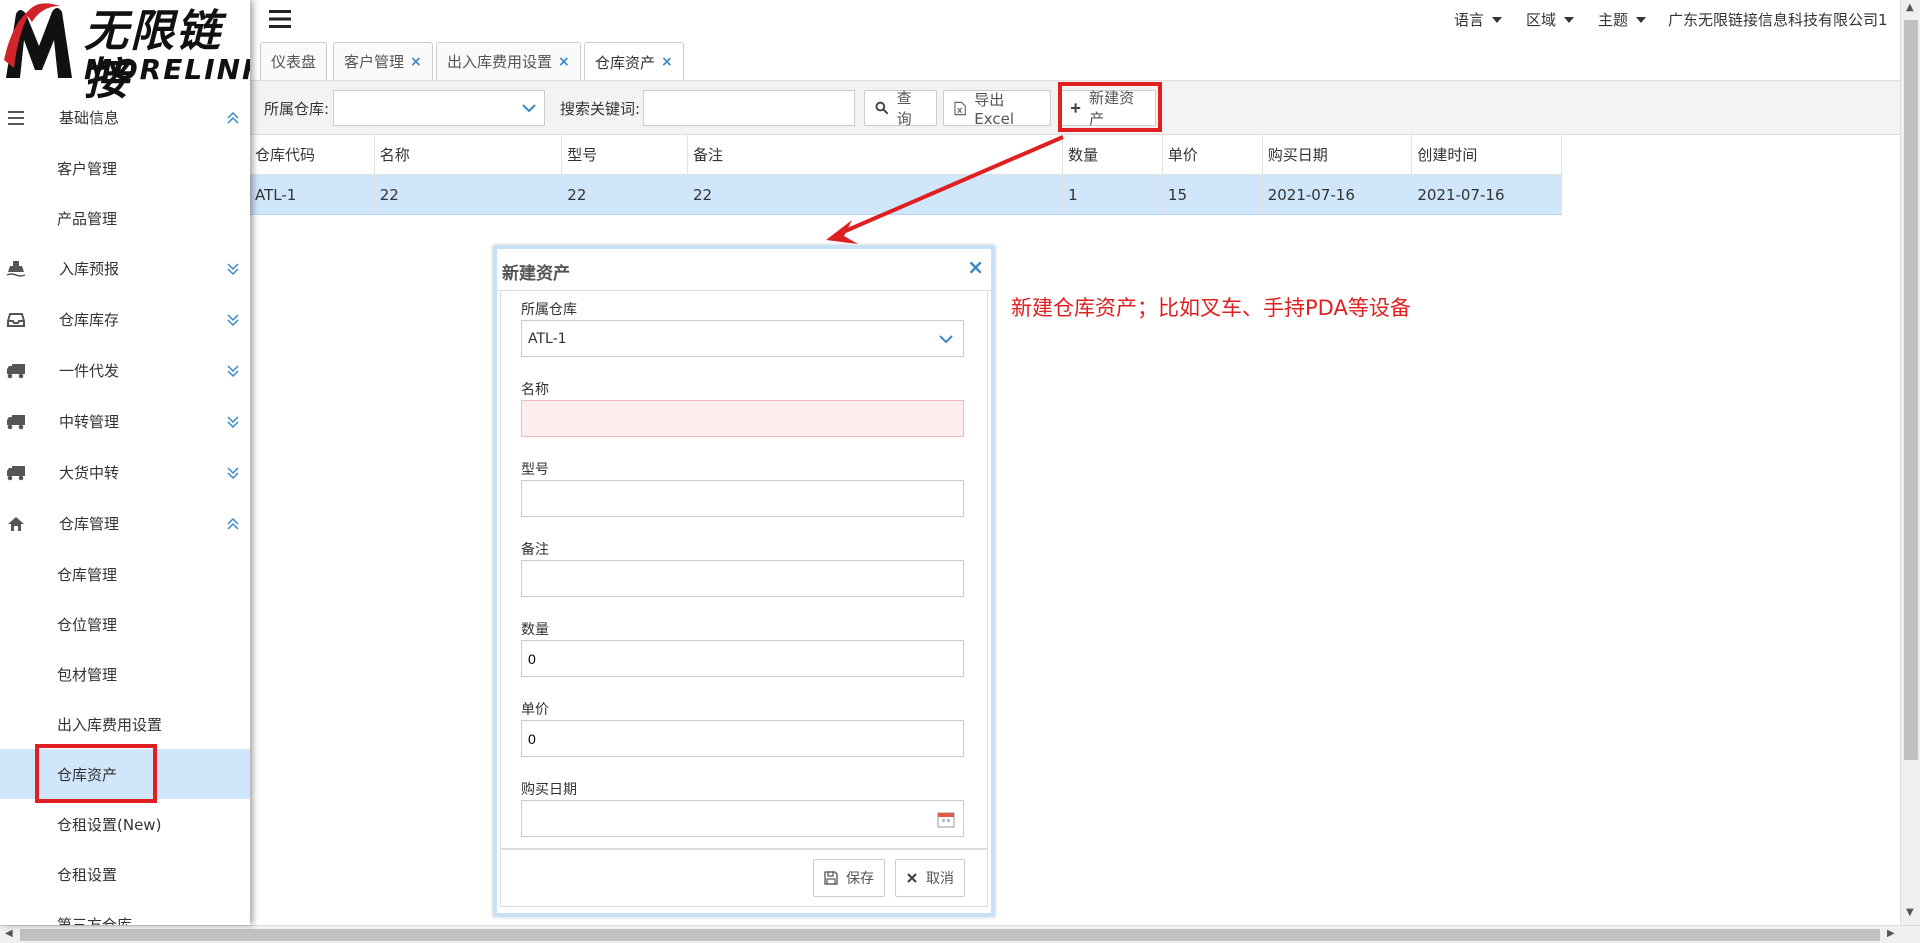 Image resolution: width=1920 pixels, height=943 pixels. What do you see at coordinates (125, 624) in the screenshot?
I see `sidebar-item-location-management: 仓位管理` at bounding box center [125, 624].